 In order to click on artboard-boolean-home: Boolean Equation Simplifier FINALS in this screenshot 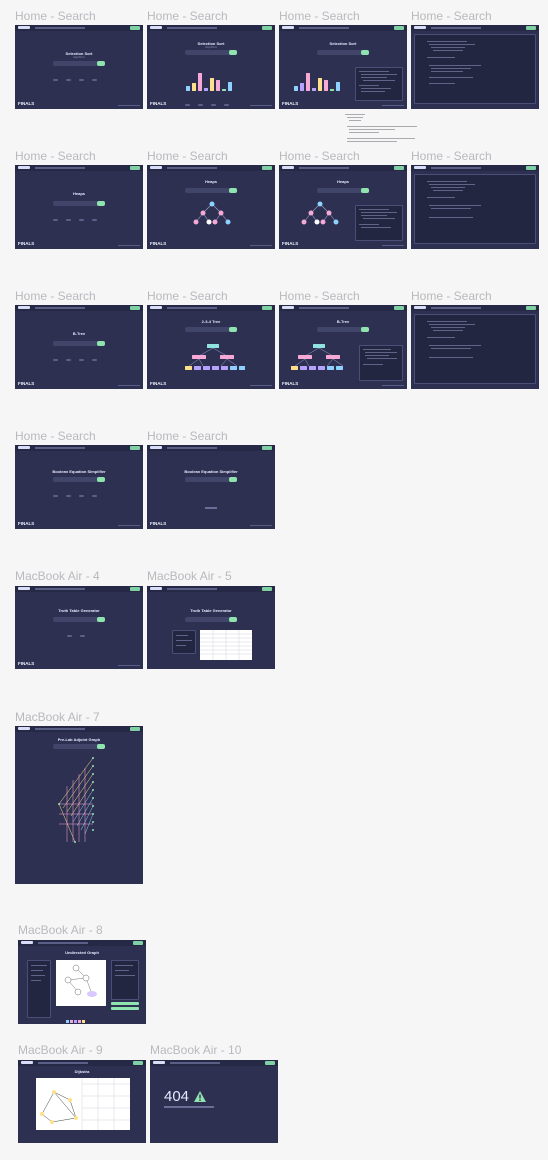, I will do `click(79, 487)`.